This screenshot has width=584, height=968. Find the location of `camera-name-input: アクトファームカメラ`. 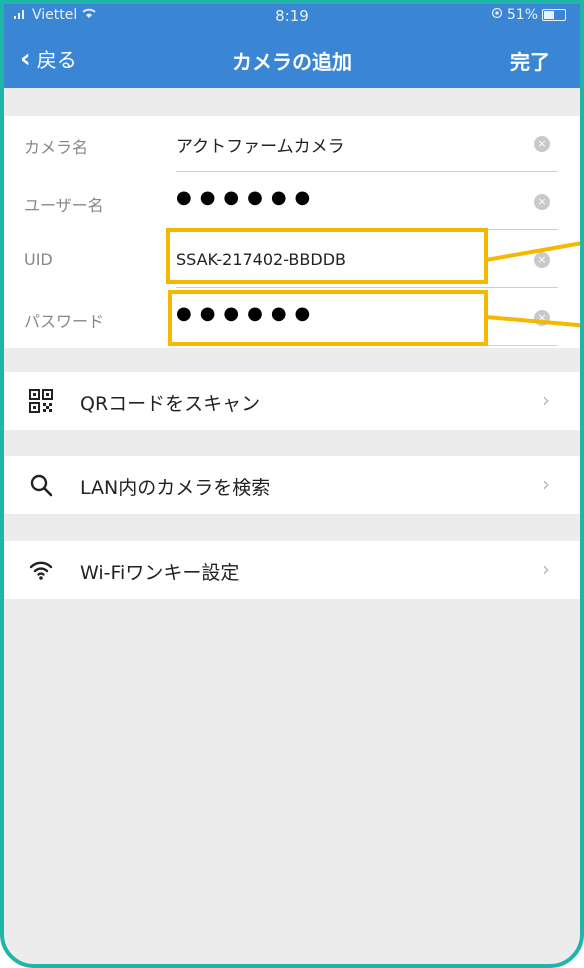

camera-name-input: アクトファームカメラ is located at coordinates (260, 144).